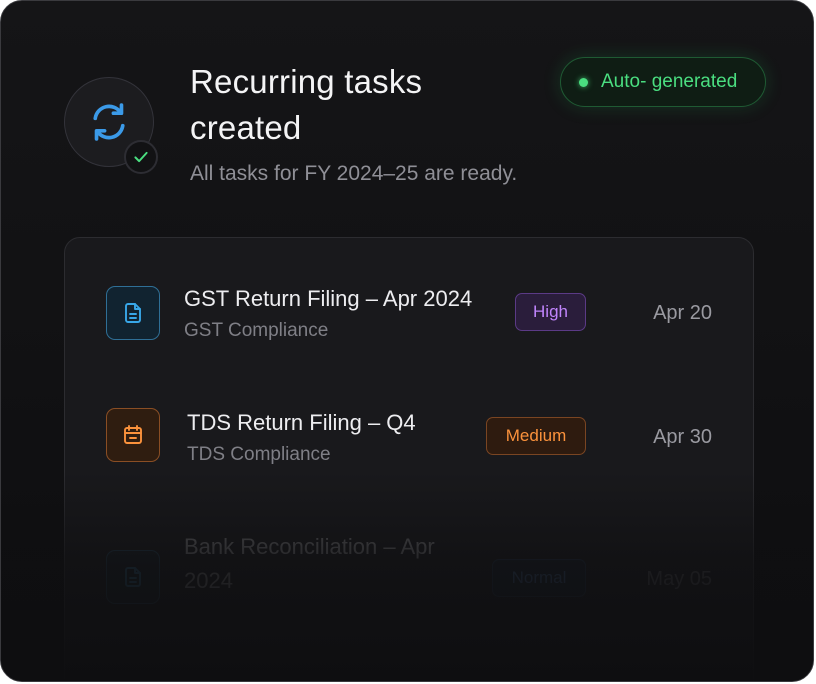 The image size is (816, 684). I want to click on check-badge, so click(141, 157).